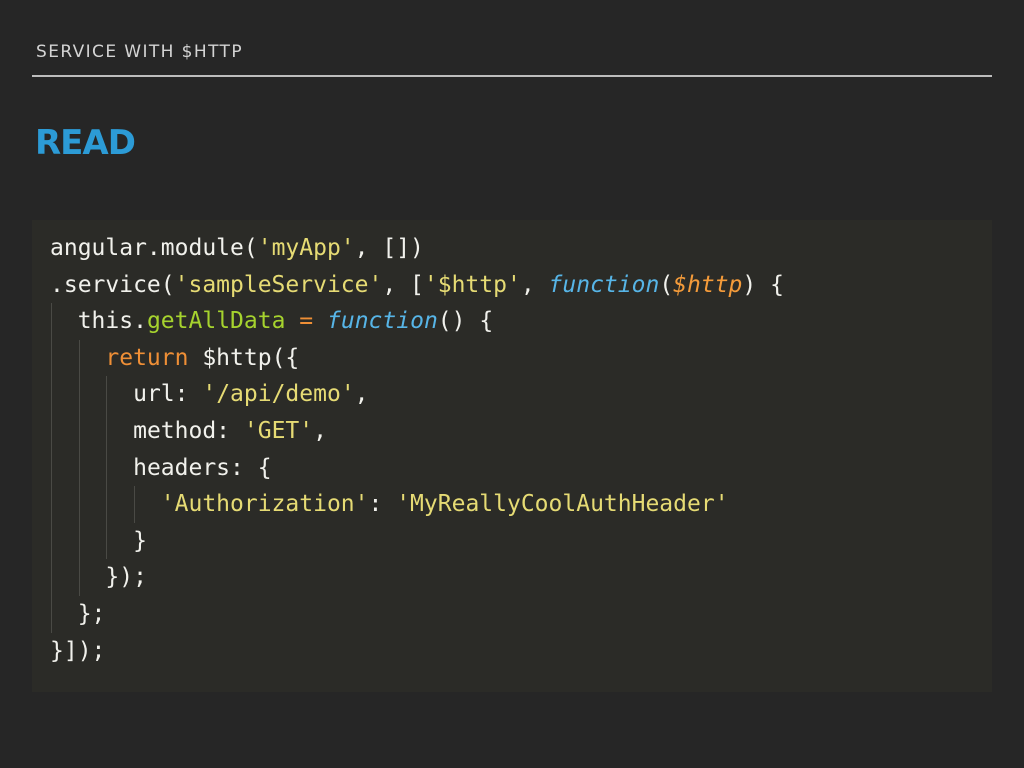 This screenshot has height=768, width=1024. Describe the element at coordinates (417, 468) in the screenshot. I see `code-line: headers: {` at that location.